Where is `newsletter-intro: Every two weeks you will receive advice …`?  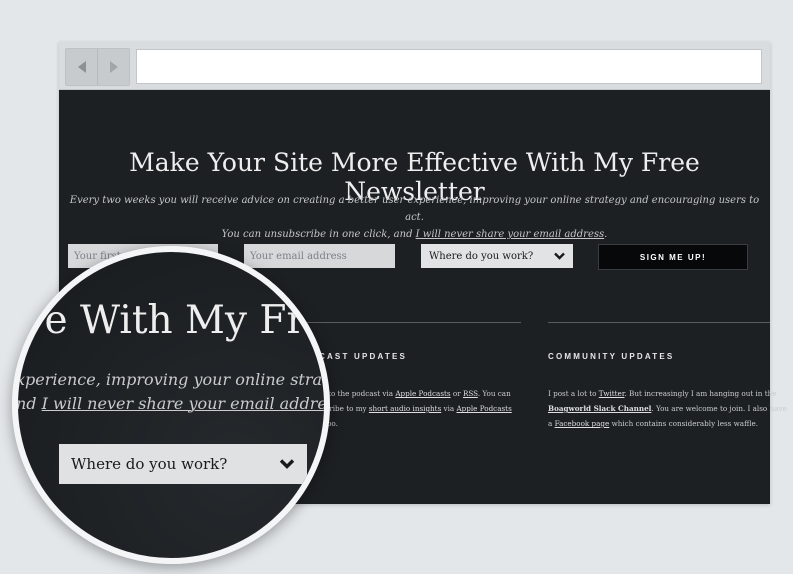 newsletter-intro: Every two weeks you will receive advice … is located at coordinates (414, 217).